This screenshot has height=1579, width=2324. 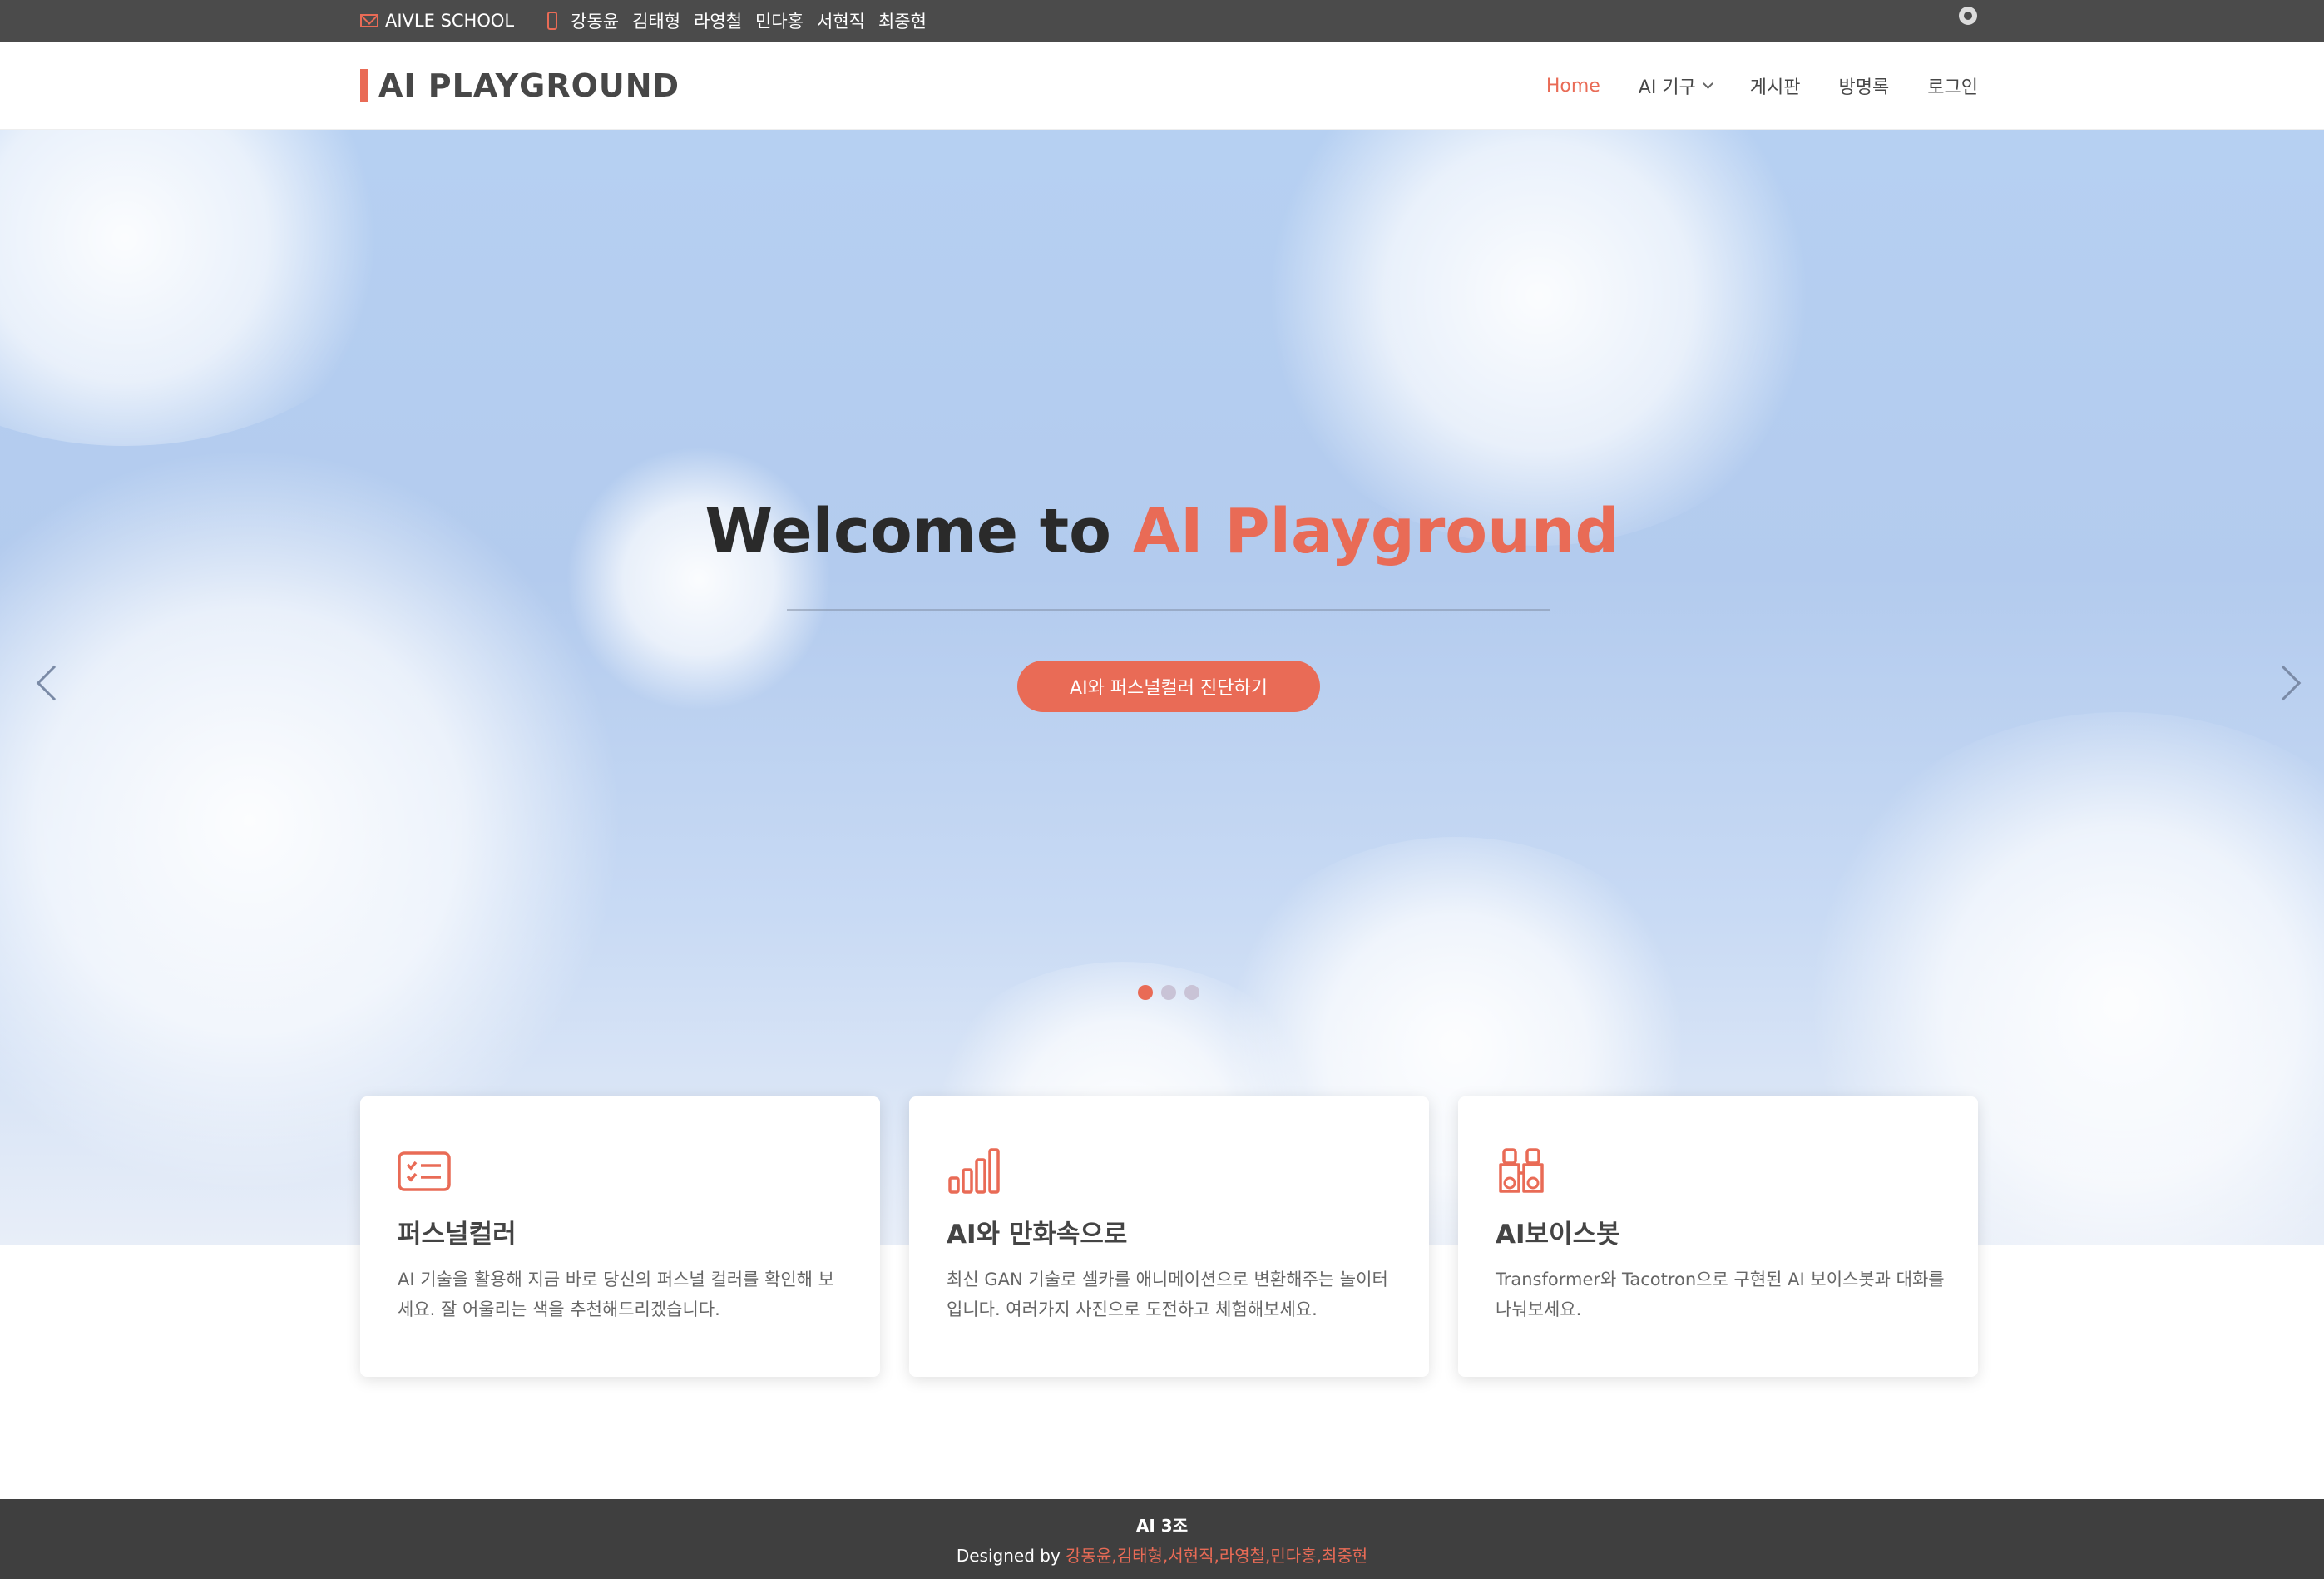 What do you see at coordinates (529, 86) in the screenshot?
I see `logo-text: AI PLAYGROUND` at bounding box center [529, 86].